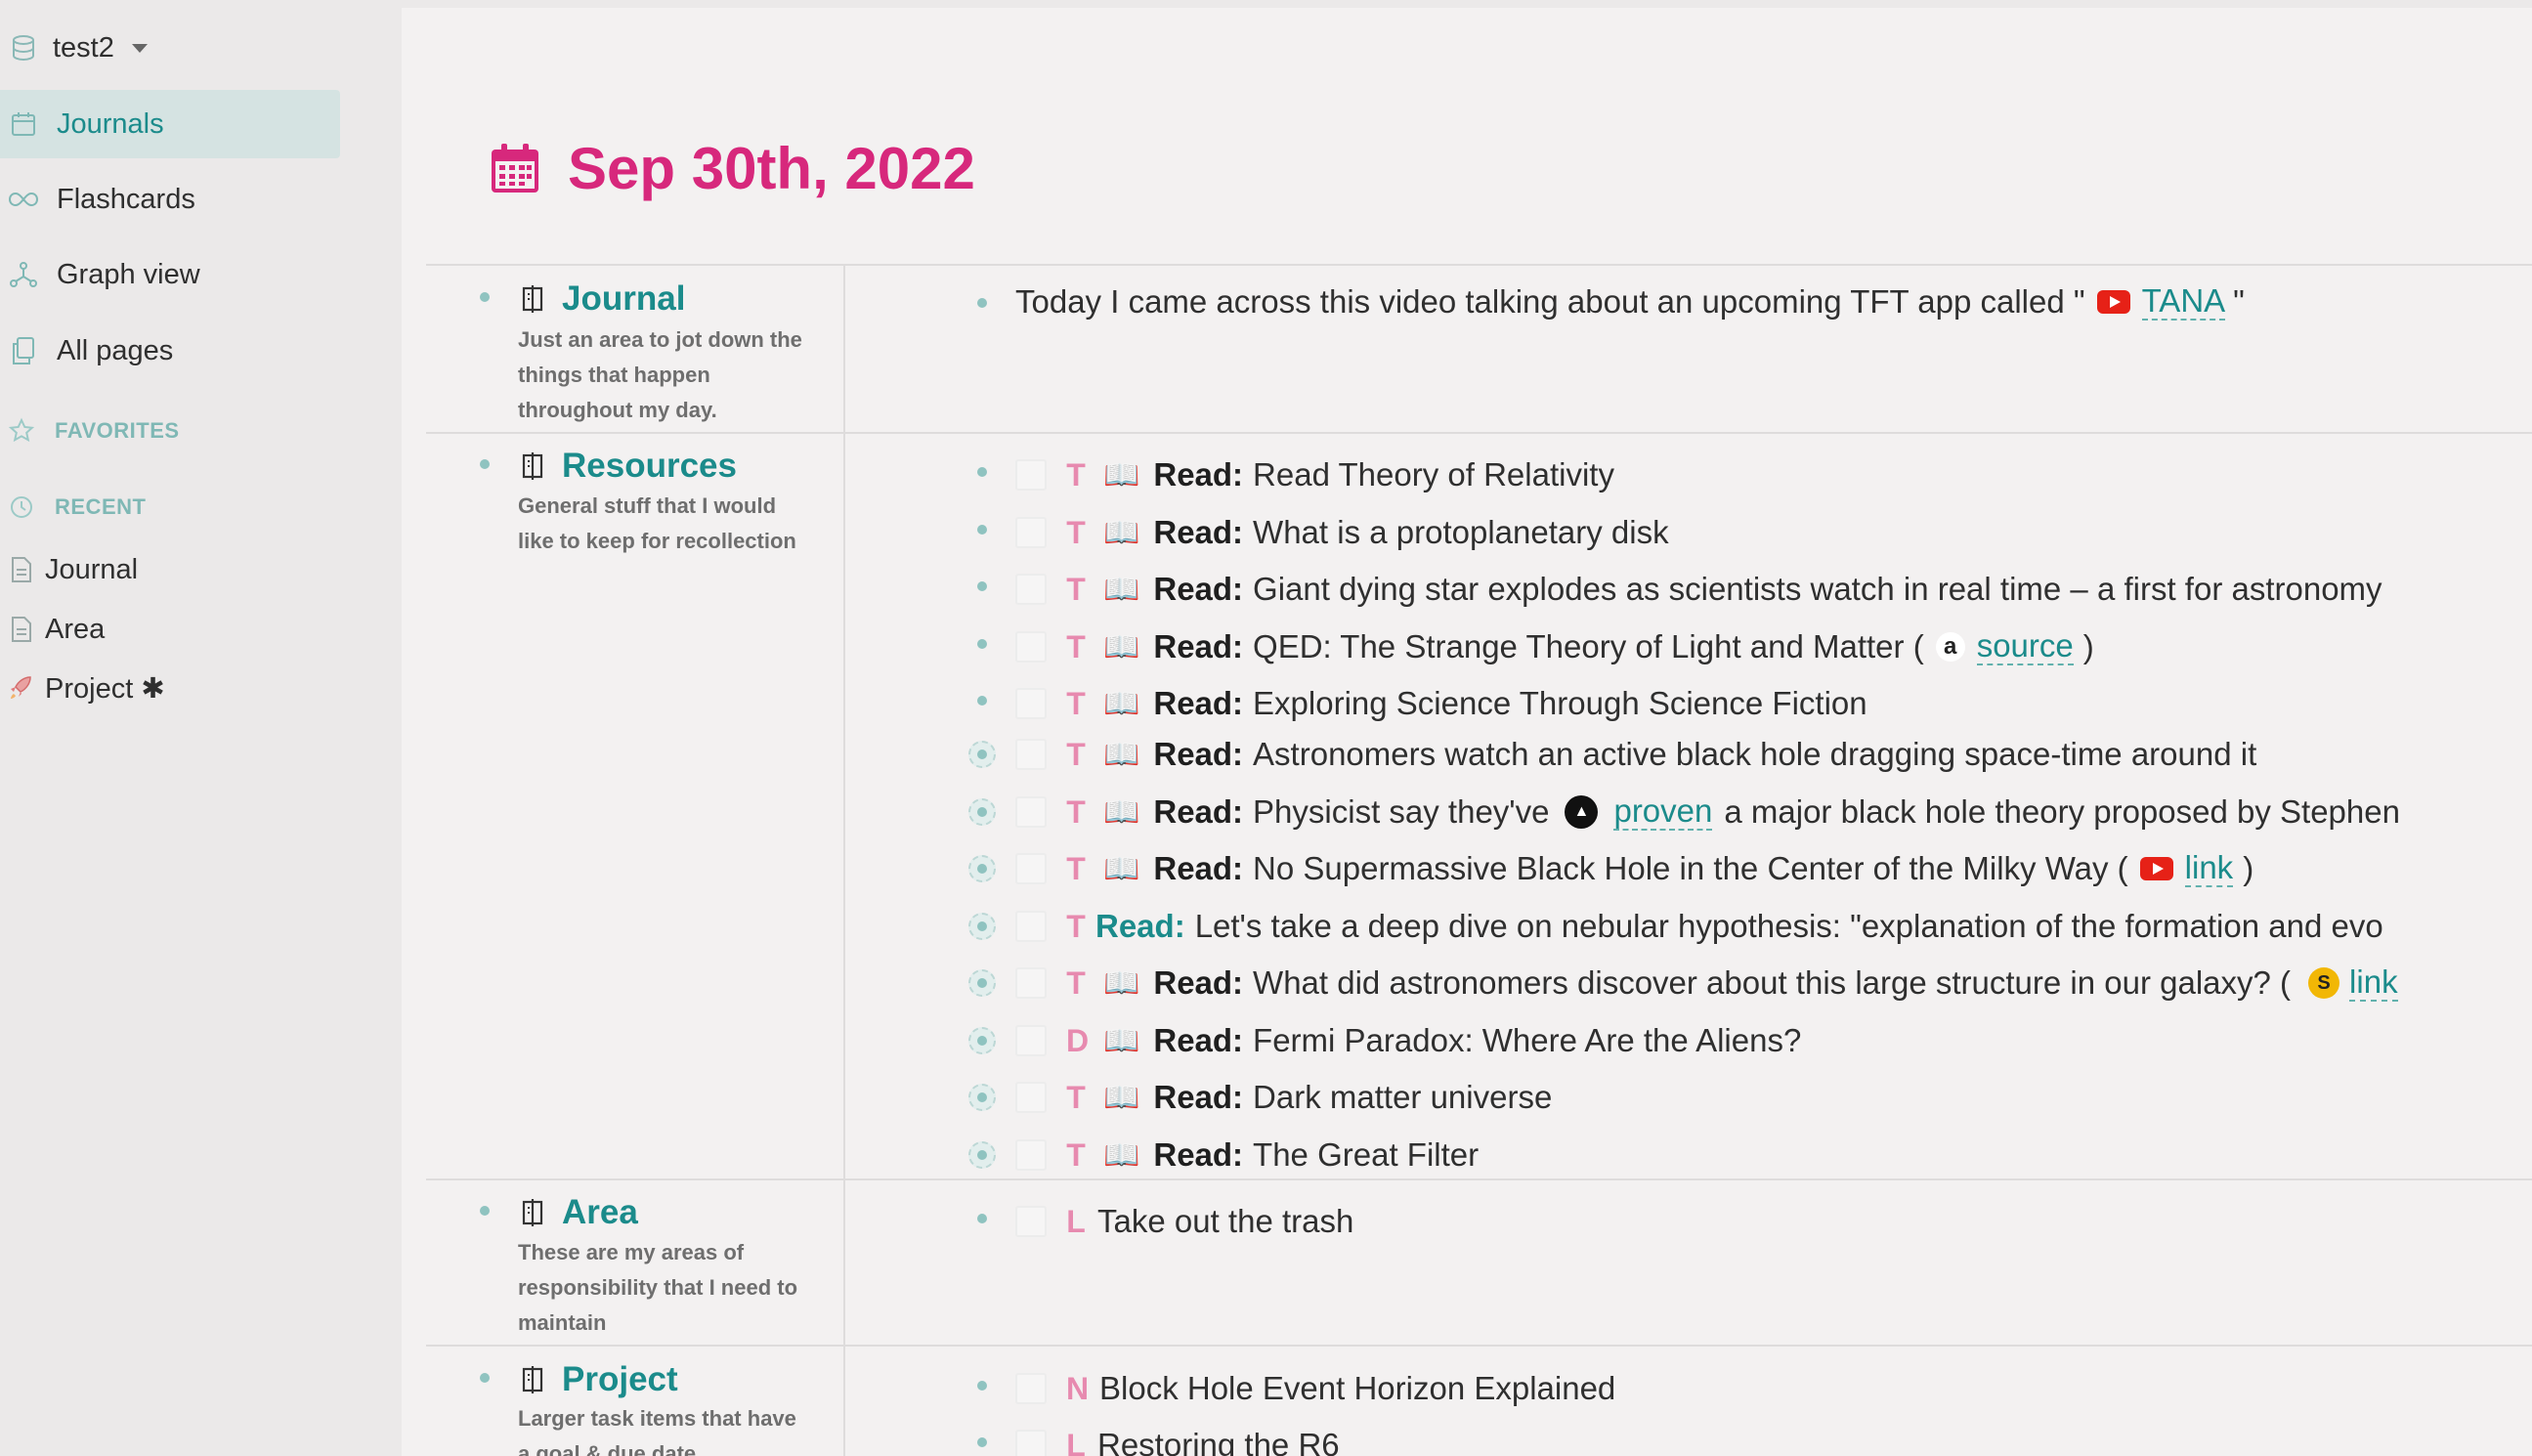  I want to click on recent-item-project: Project ✱, so click(82, 688).